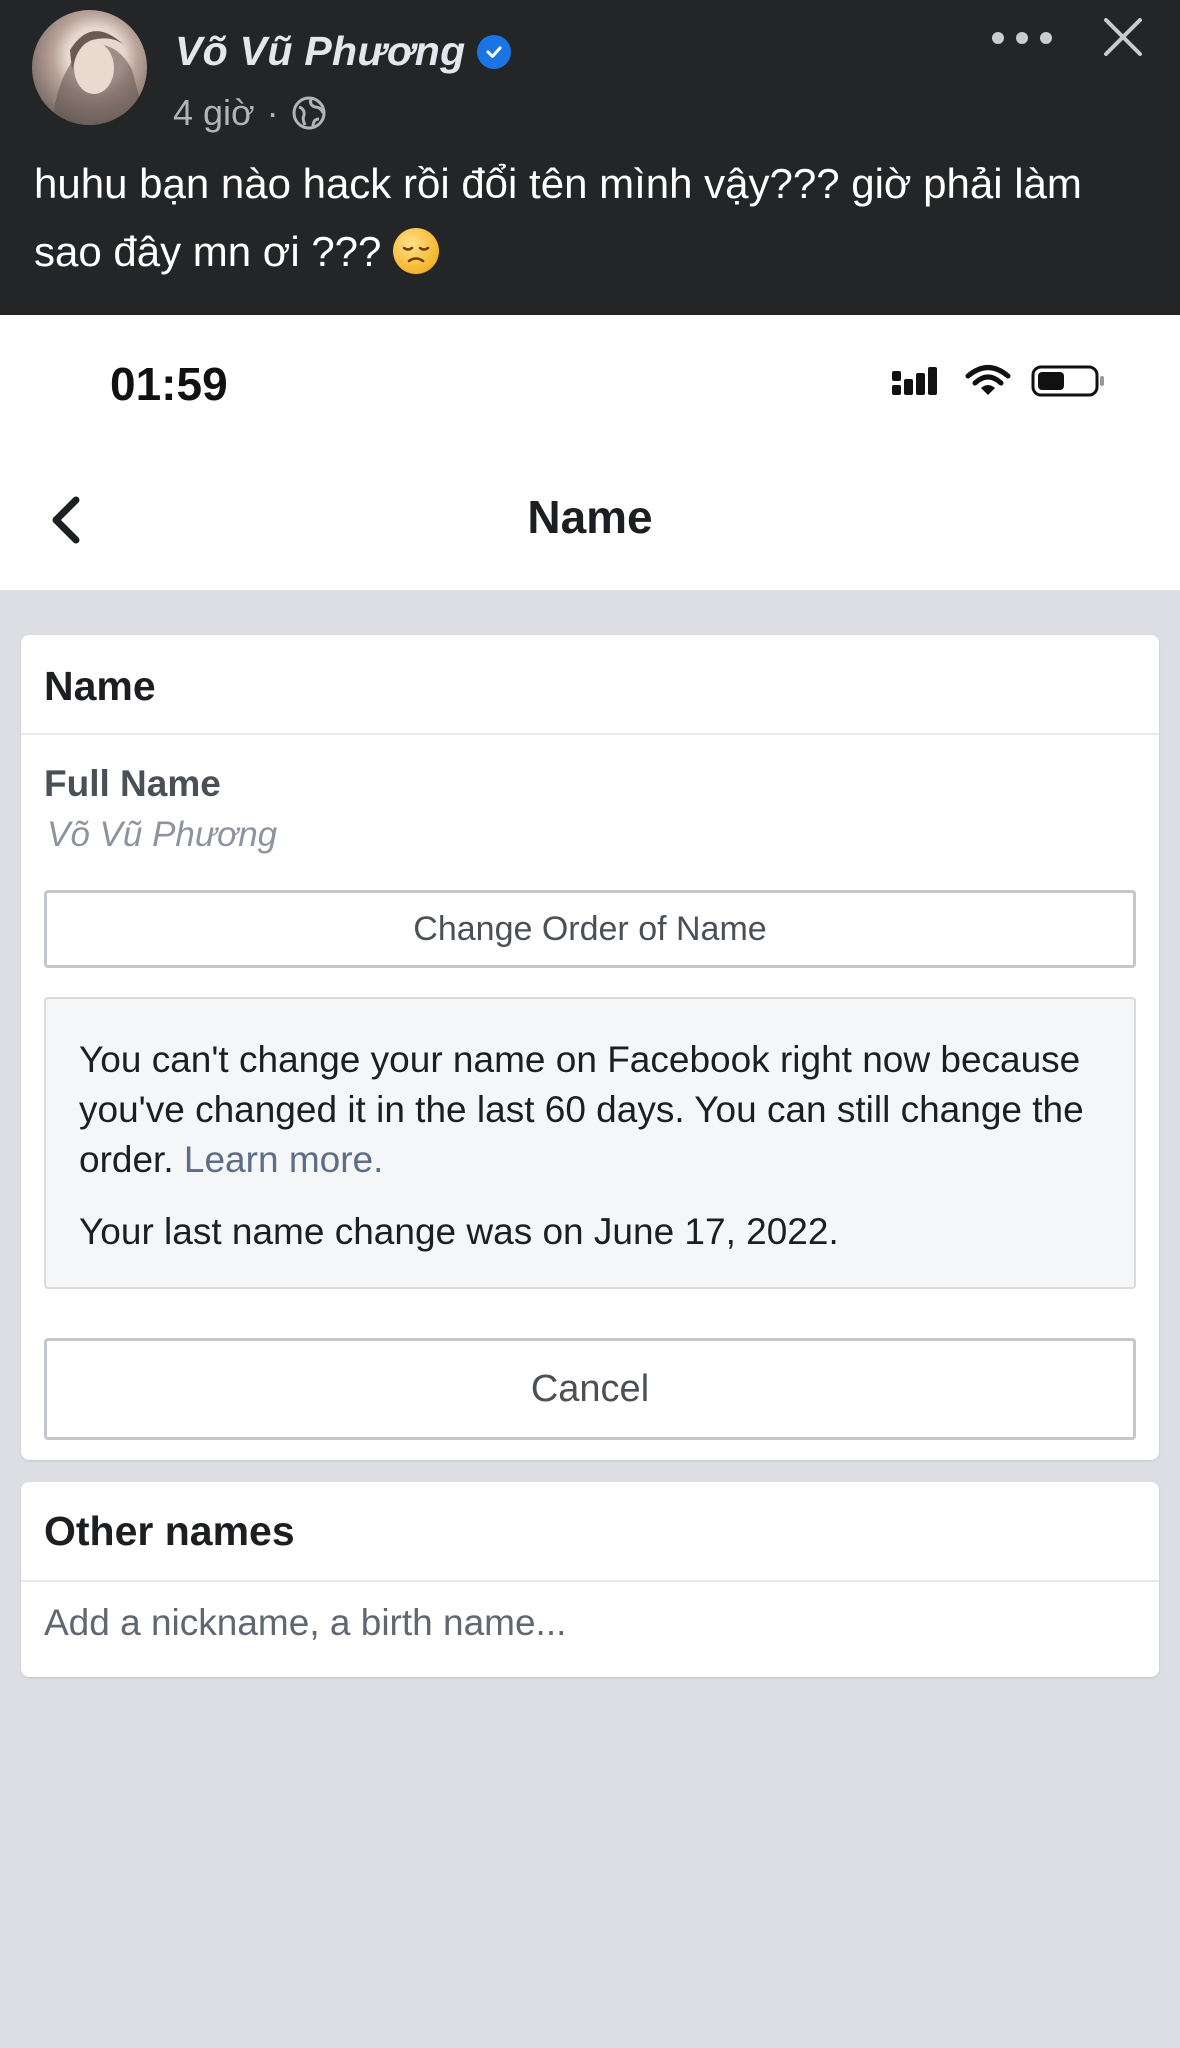  Describe the element at coordinates (494, 51) in the screenshot. I see `verified-badge-icon` at that location.